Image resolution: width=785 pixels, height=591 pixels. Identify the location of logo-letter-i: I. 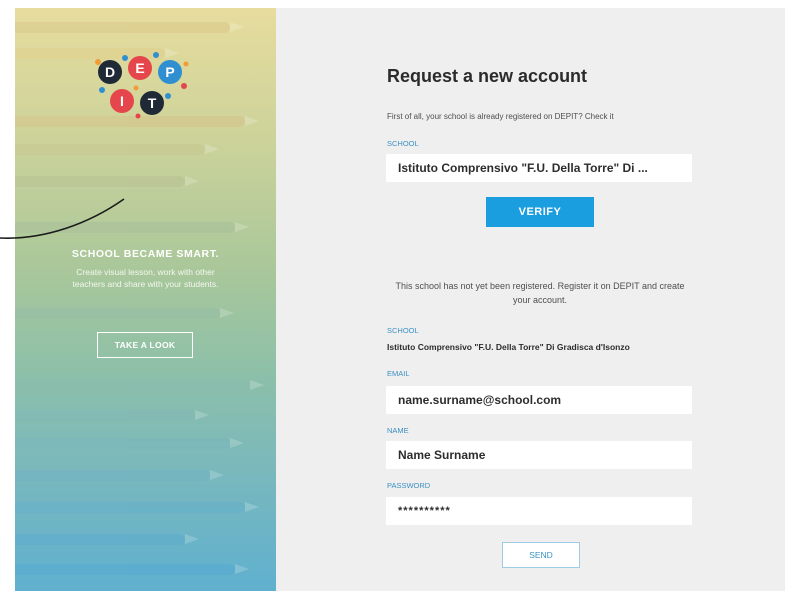
(122, 101).